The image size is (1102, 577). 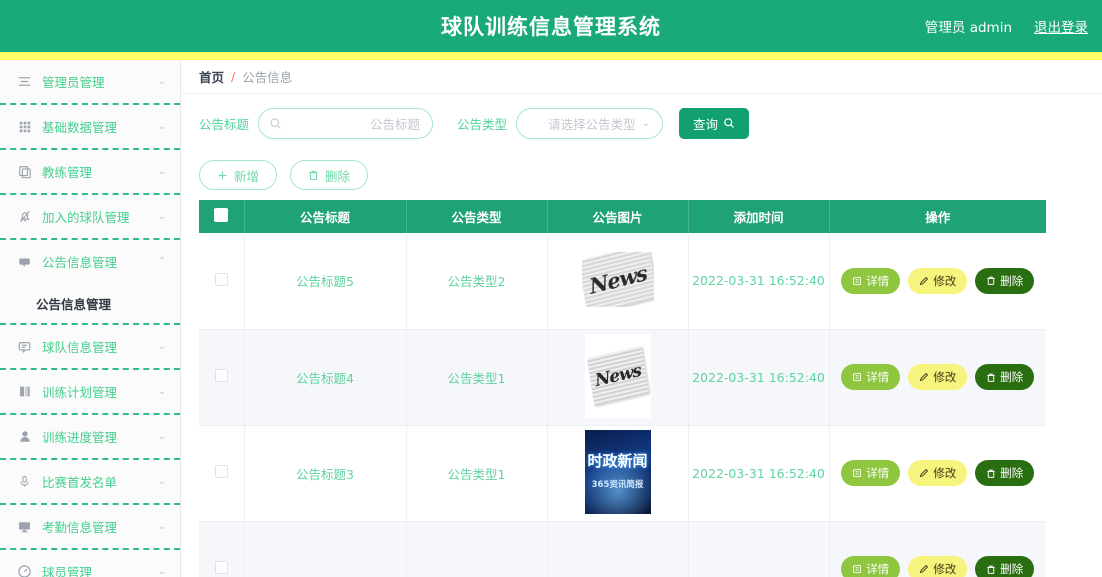 I want to click on select-all-checkbox, so click(x=221, y=215).